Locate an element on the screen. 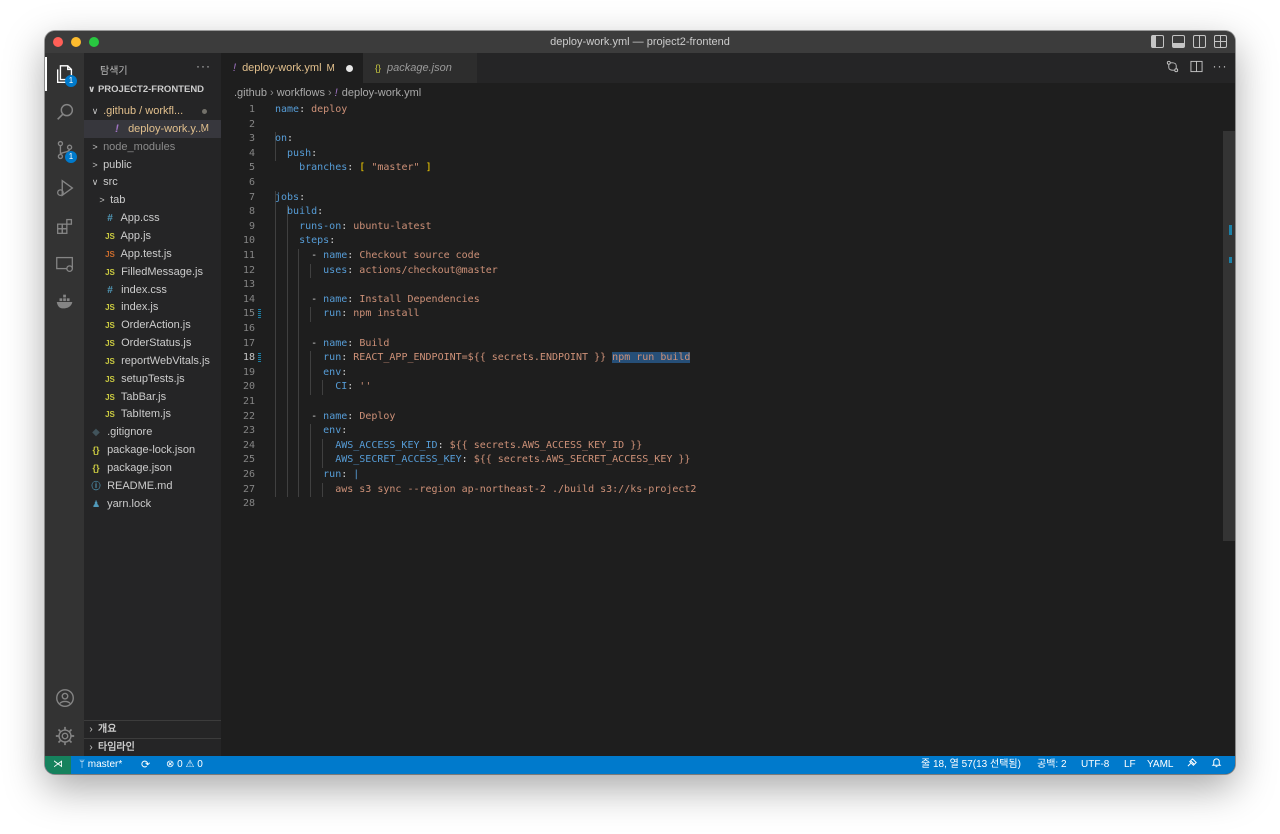 This screenshot has width=1280, height=834. eol-indicator: LF is located at coordinates (1130, 765).